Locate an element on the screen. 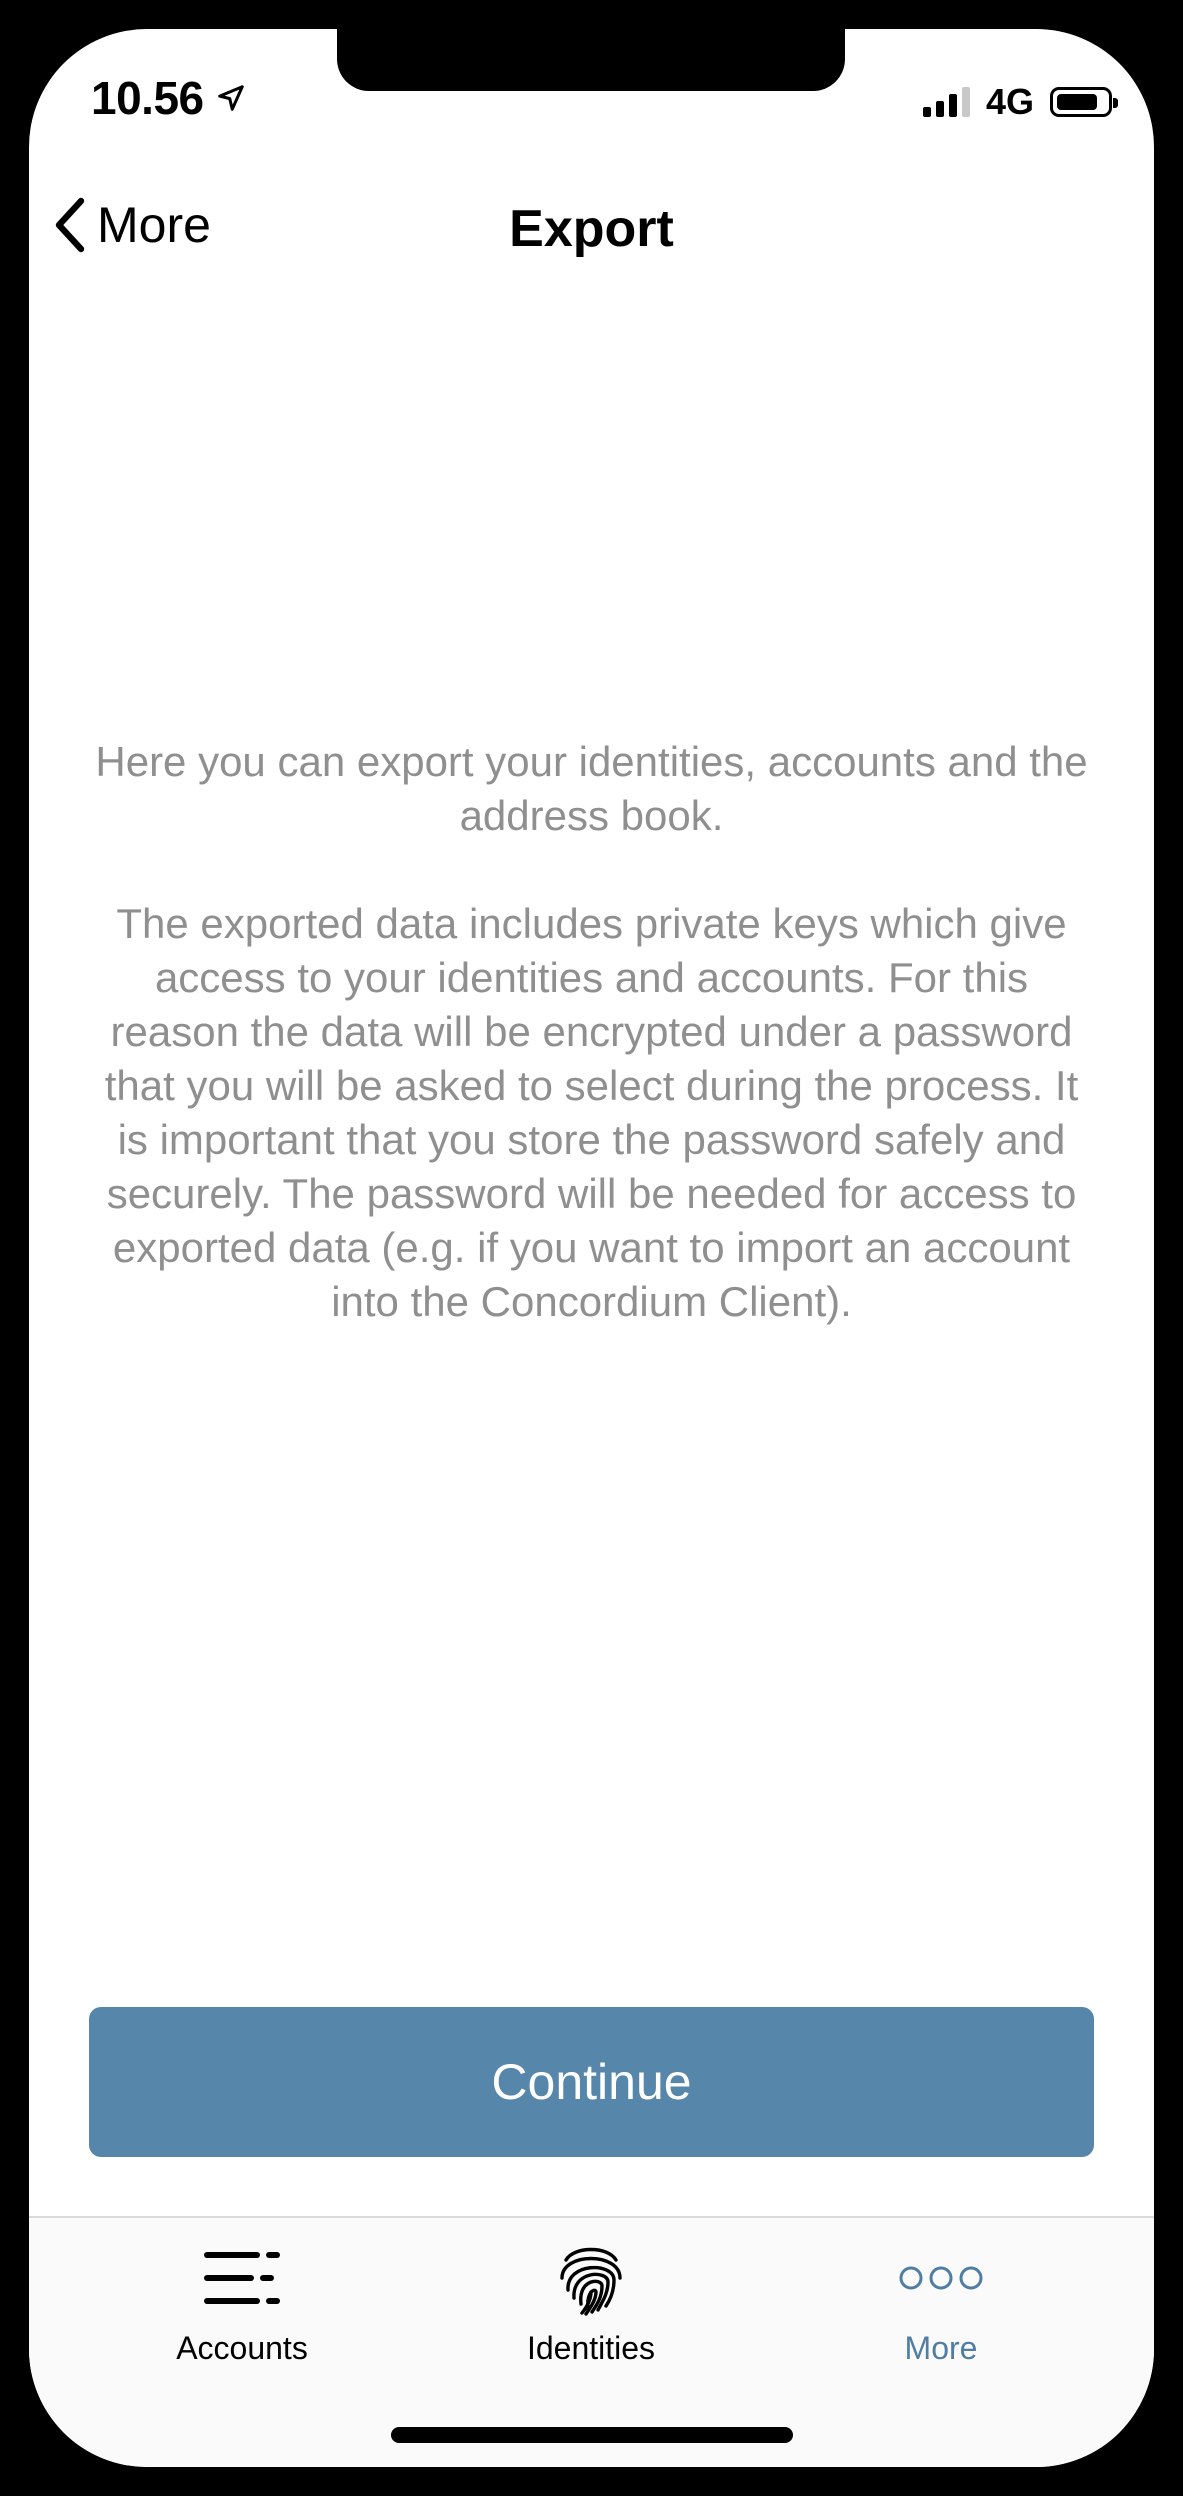 Image resolution: width=1183 pixels, height=2496 pixels. time-label: 10.56 is located at coordinates (147, 98).